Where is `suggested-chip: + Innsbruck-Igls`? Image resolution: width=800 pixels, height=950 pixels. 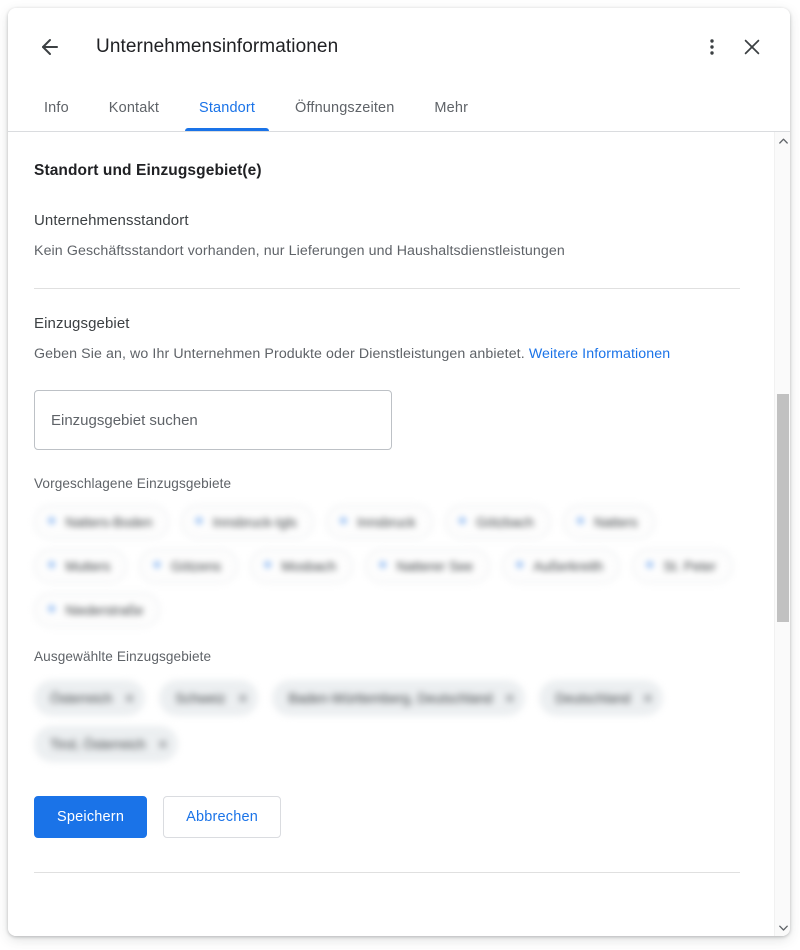 suggested-chip: + Innsbruck-Igls is located at coordinates (247, 522).